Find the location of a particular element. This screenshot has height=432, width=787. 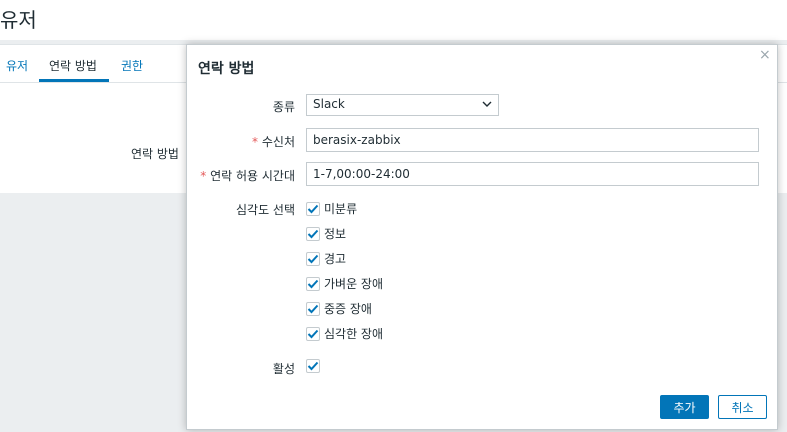

severity-warning: 경고 is located at coordinates (326, 258).